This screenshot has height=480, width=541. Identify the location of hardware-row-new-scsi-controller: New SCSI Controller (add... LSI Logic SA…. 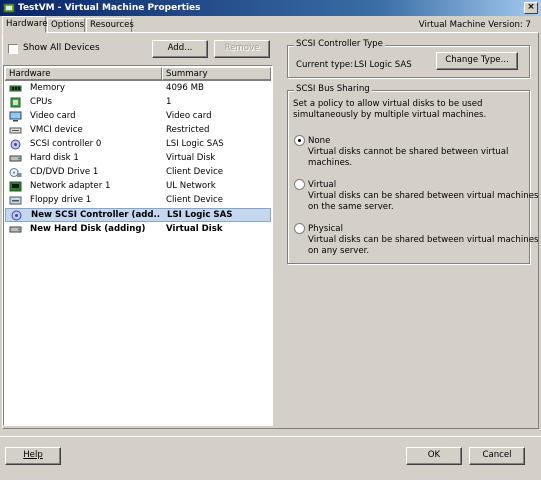
(138, 215).